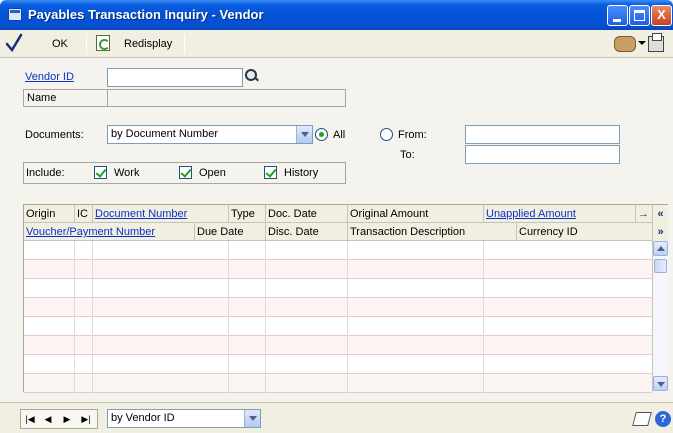 The height and width of the screenshot is (433, 673). What do you see at coordinates (246, 214) in the screenshot?
I see `col-type: Type` at bounding box center [246, 214].